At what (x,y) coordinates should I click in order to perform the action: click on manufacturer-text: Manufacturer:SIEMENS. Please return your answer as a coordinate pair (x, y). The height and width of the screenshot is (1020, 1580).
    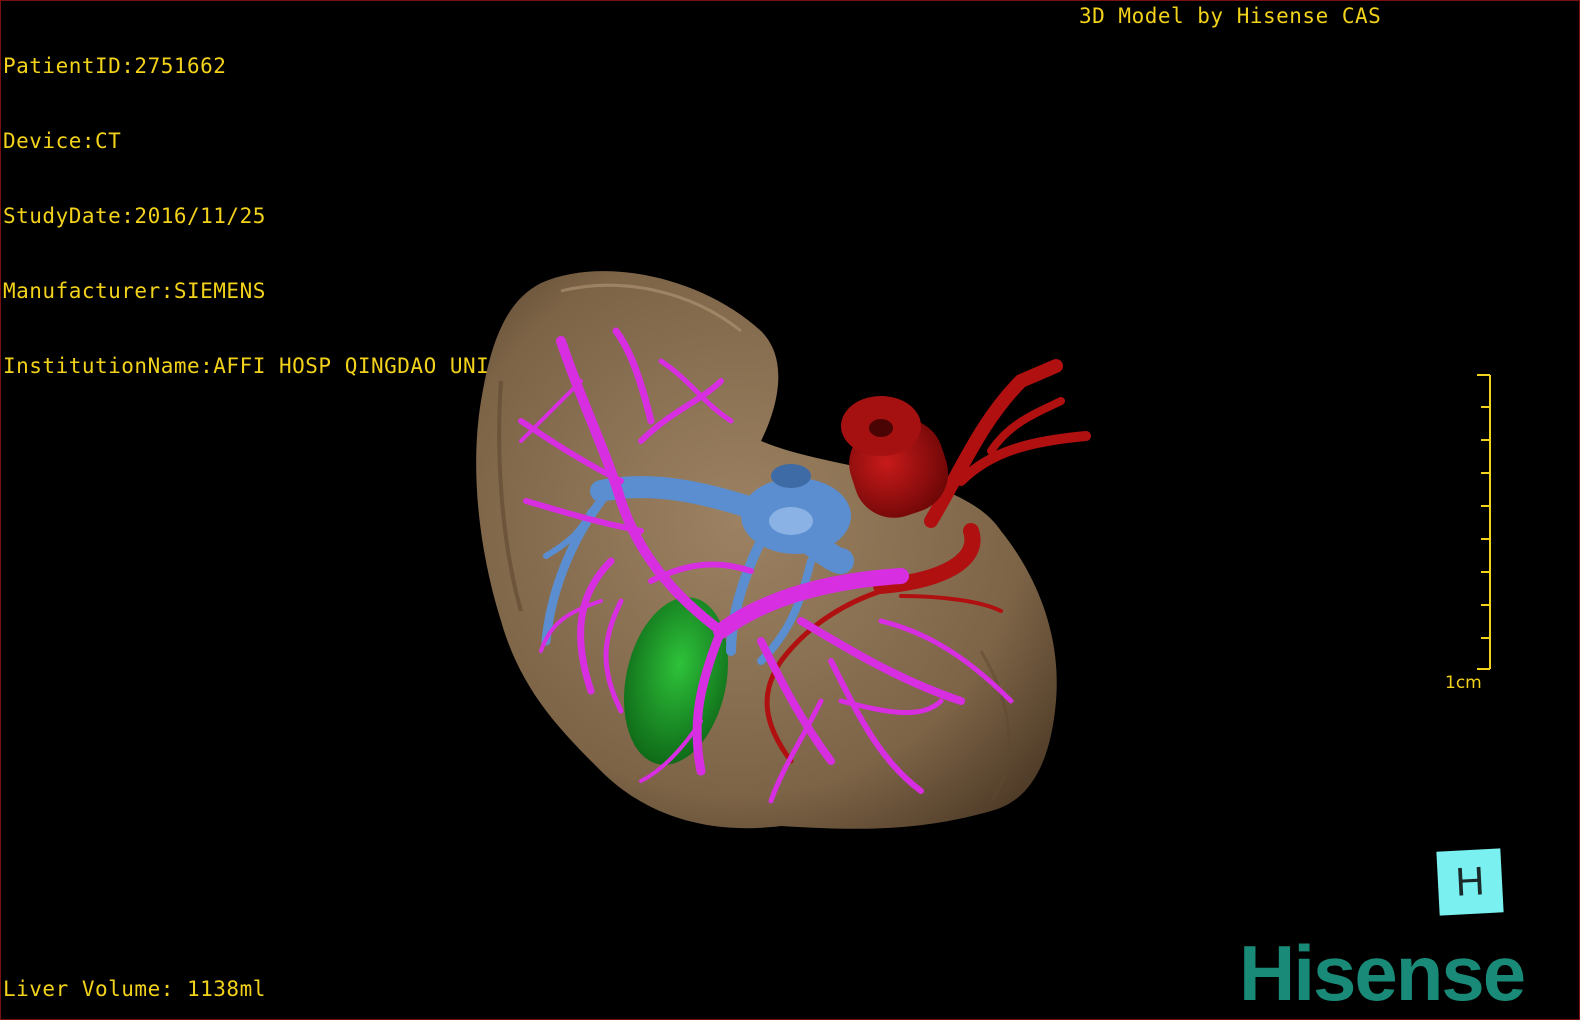
    Looking at the image, I should click on (134, 291).